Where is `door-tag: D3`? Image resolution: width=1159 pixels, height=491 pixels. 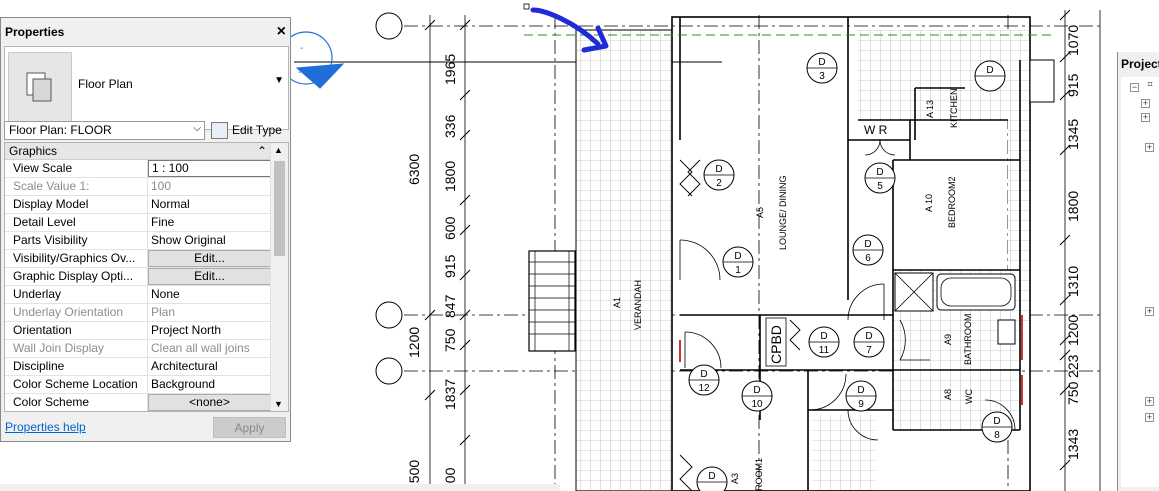 door-tag: D3 is located at coordinates (822, 68).